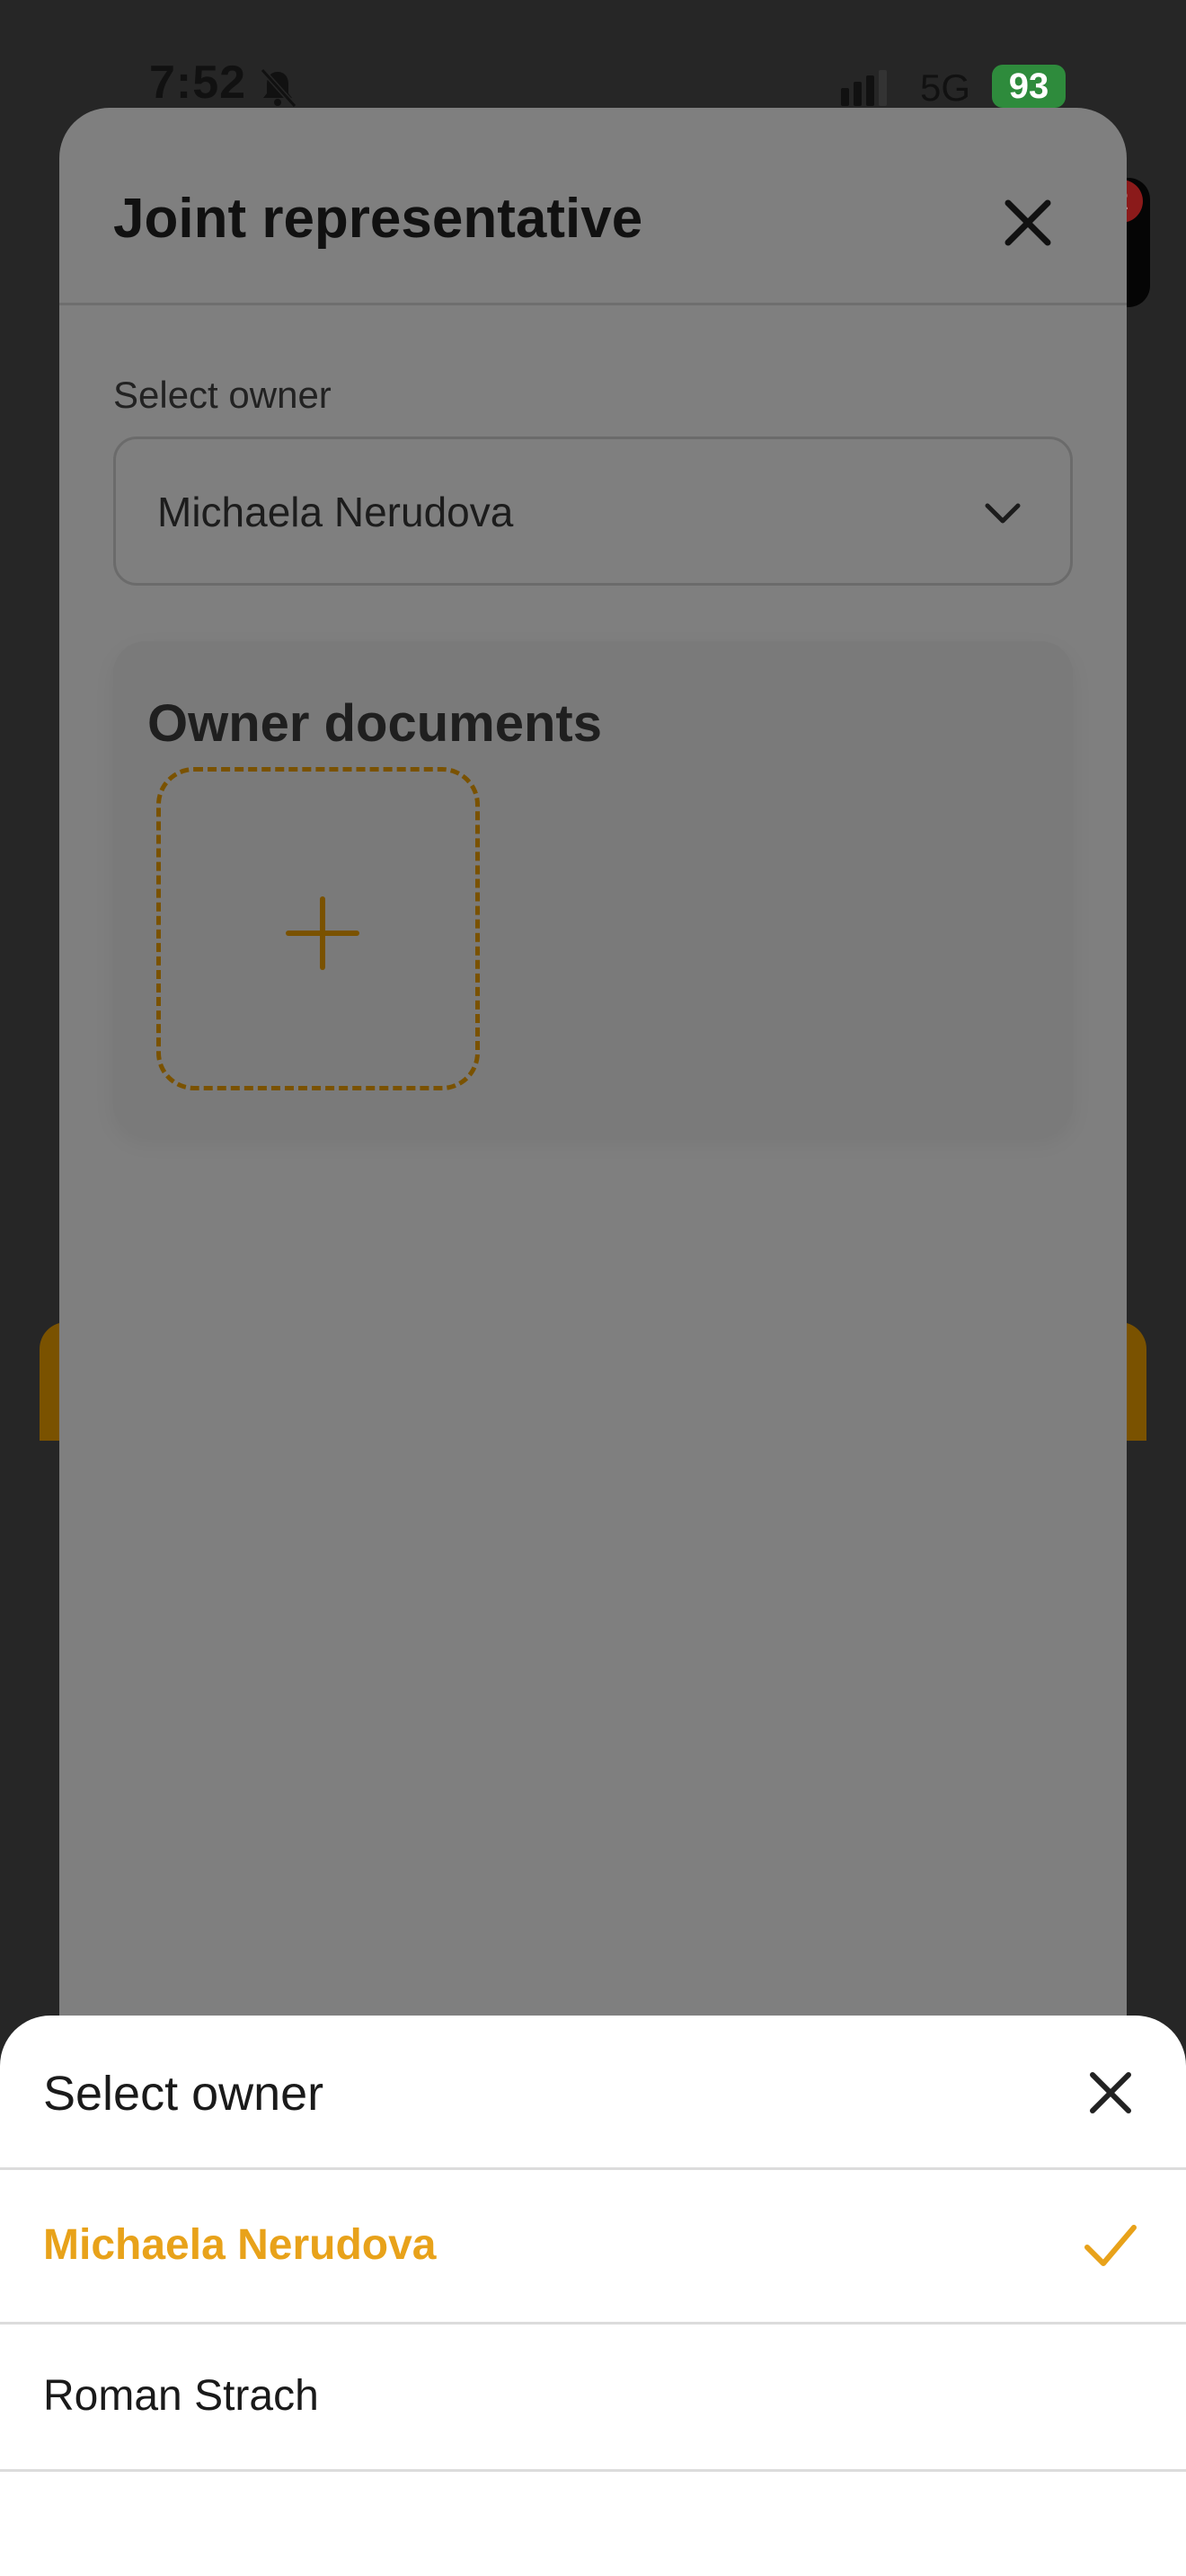 The height and width of the screenshot is (2576, 1186). Describe the element at coordinates (183, 2094) in the screenshot. I see `sheet-title: Select owner` at that location.